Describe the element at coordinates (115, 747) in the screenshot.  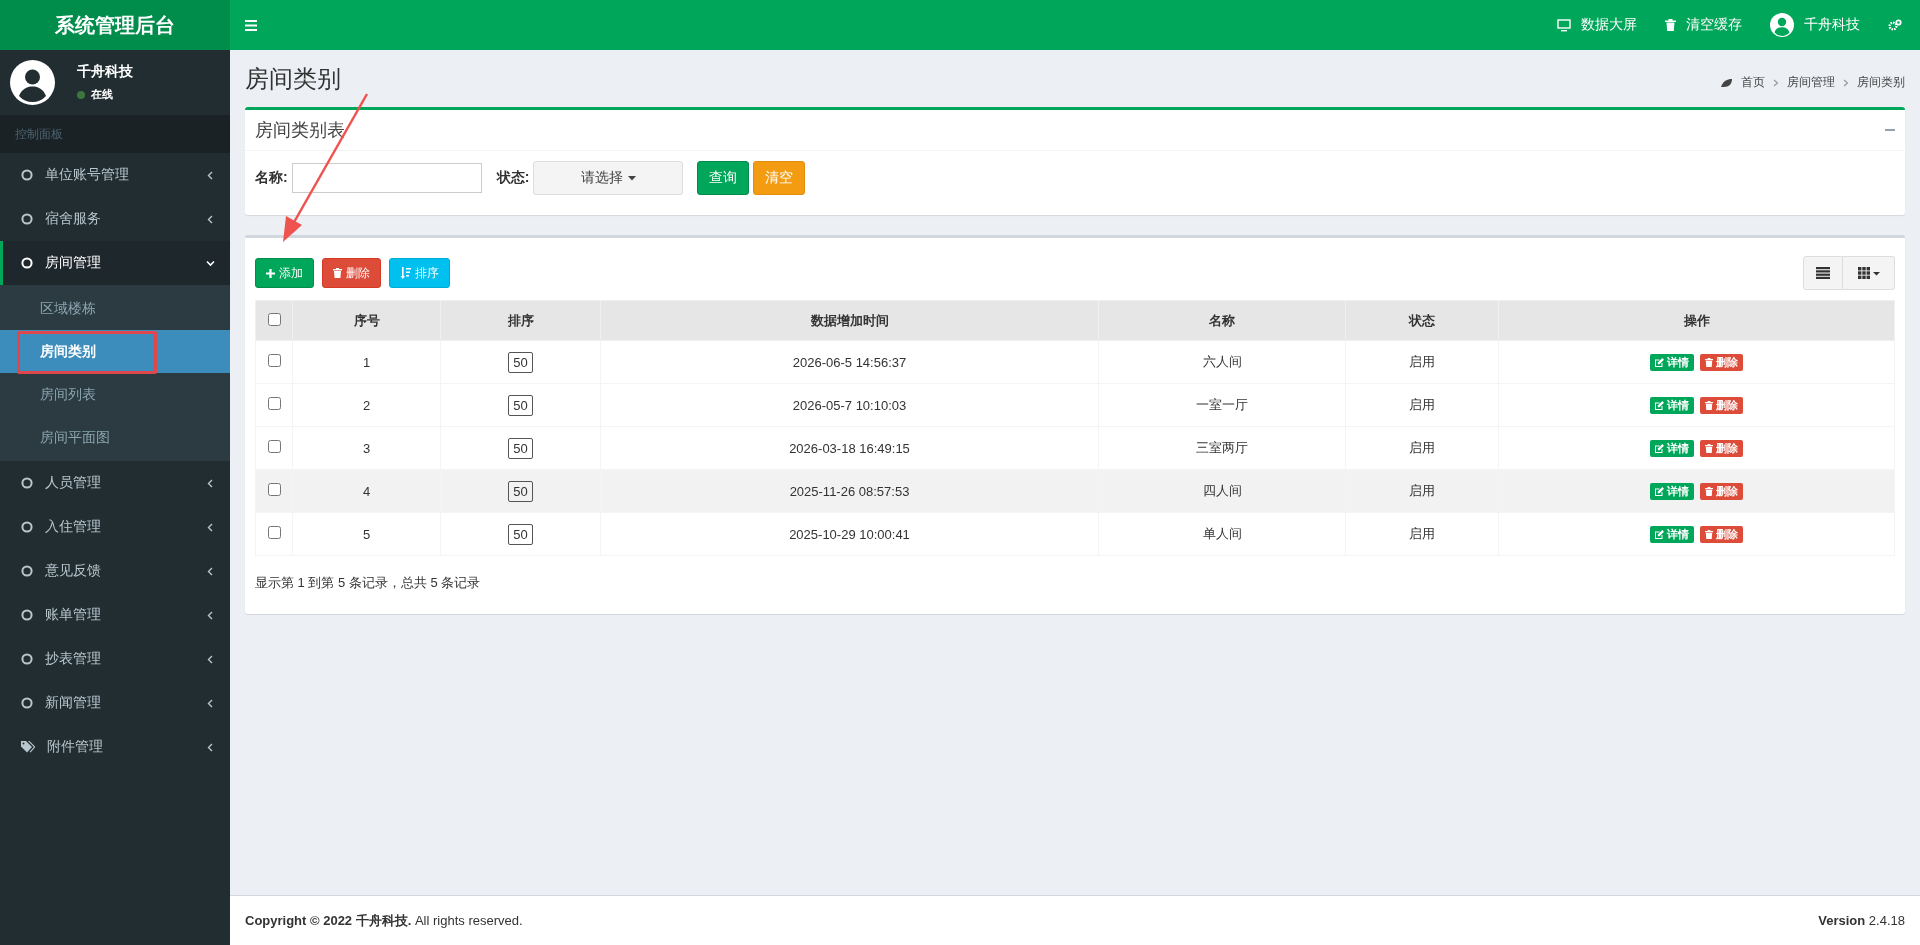
I see `sidebar-item: 附件管理` at that location.